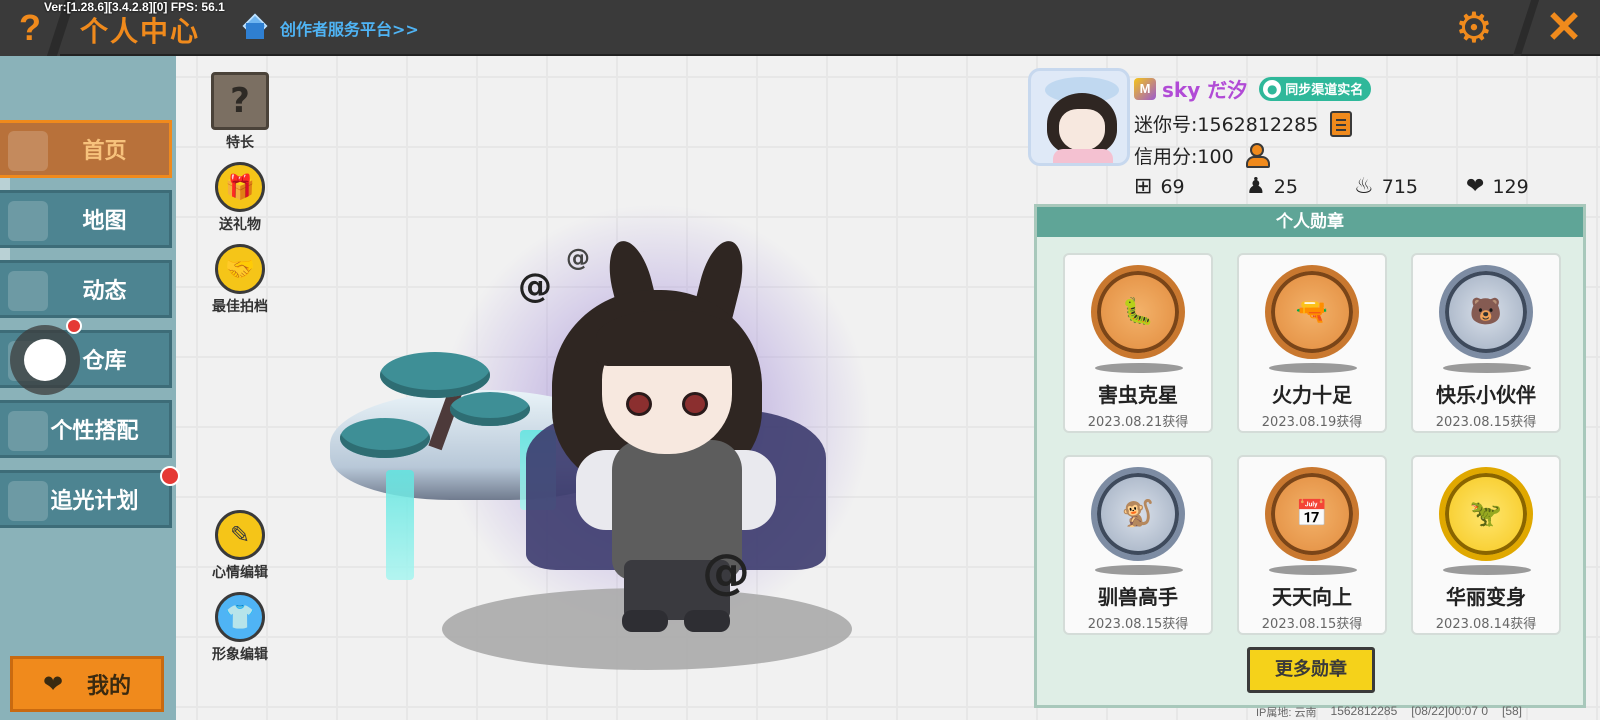 Image resolution: width=1600 pixels, height=720 pixels. What do you see at coordinates (240, 143) in the screenshot?
I see `specialty-label: 特长` at bounding box center [240, 143].